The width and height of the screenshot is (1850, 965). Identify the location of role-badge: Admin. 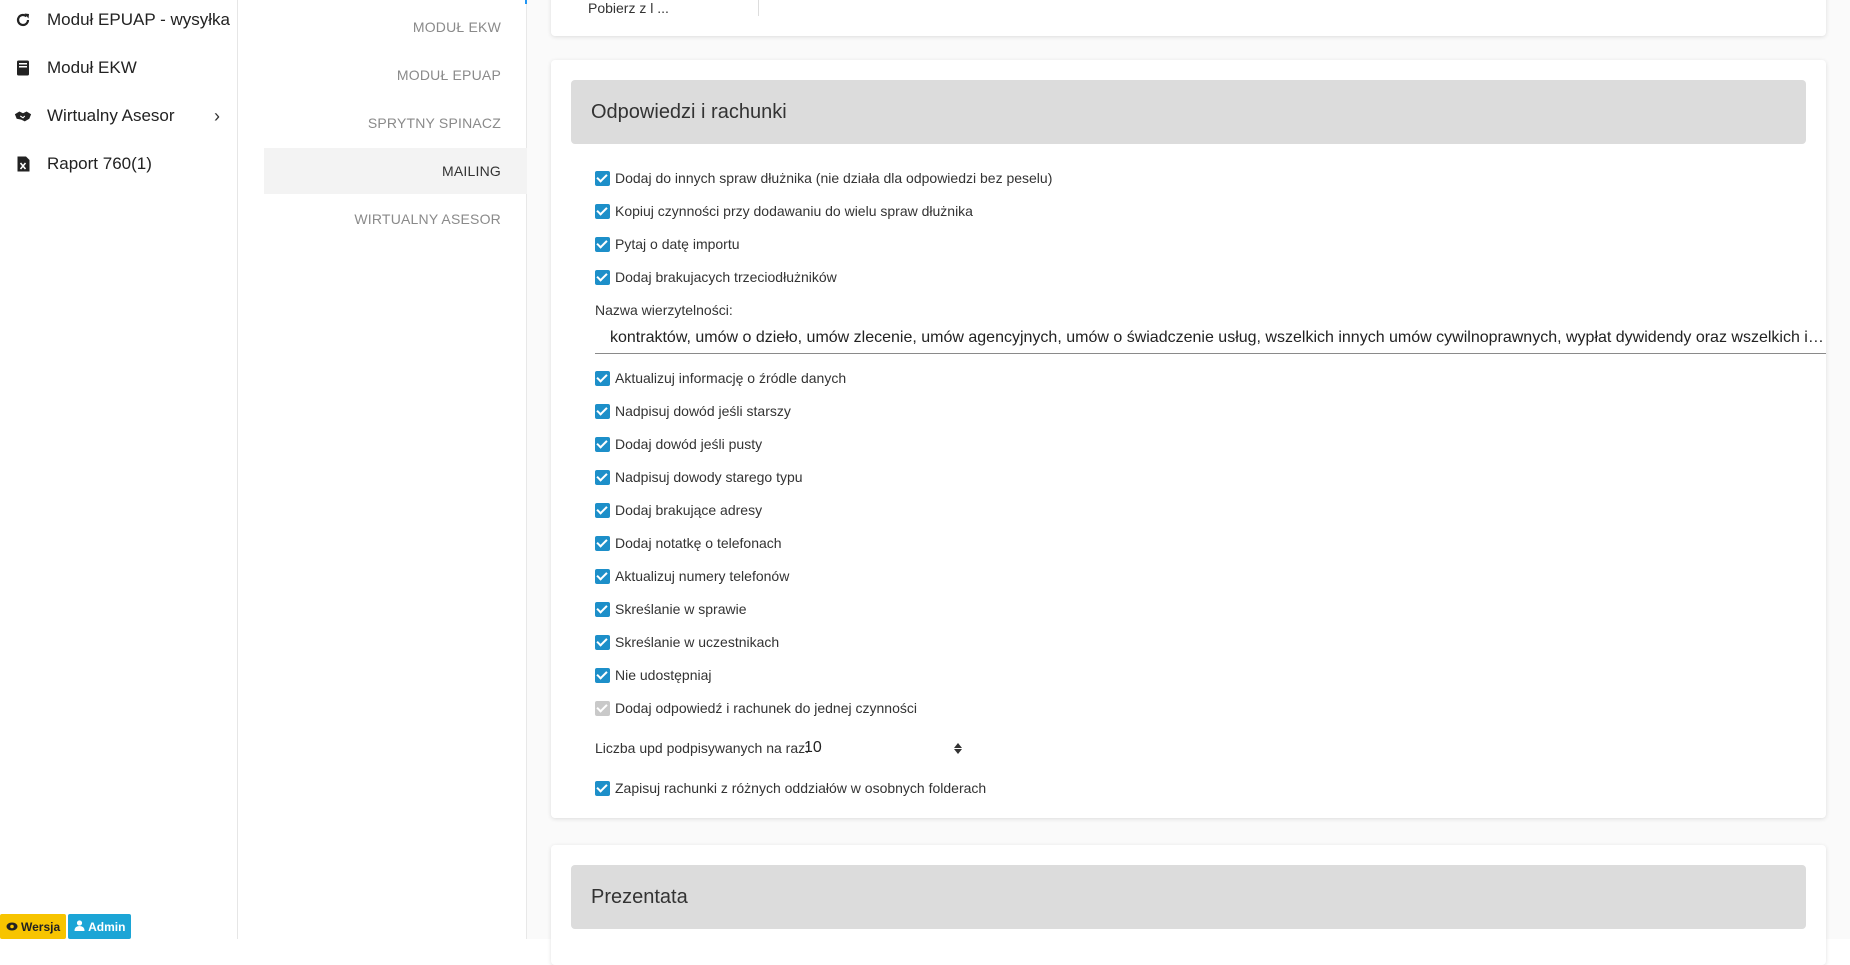
(100, 926).